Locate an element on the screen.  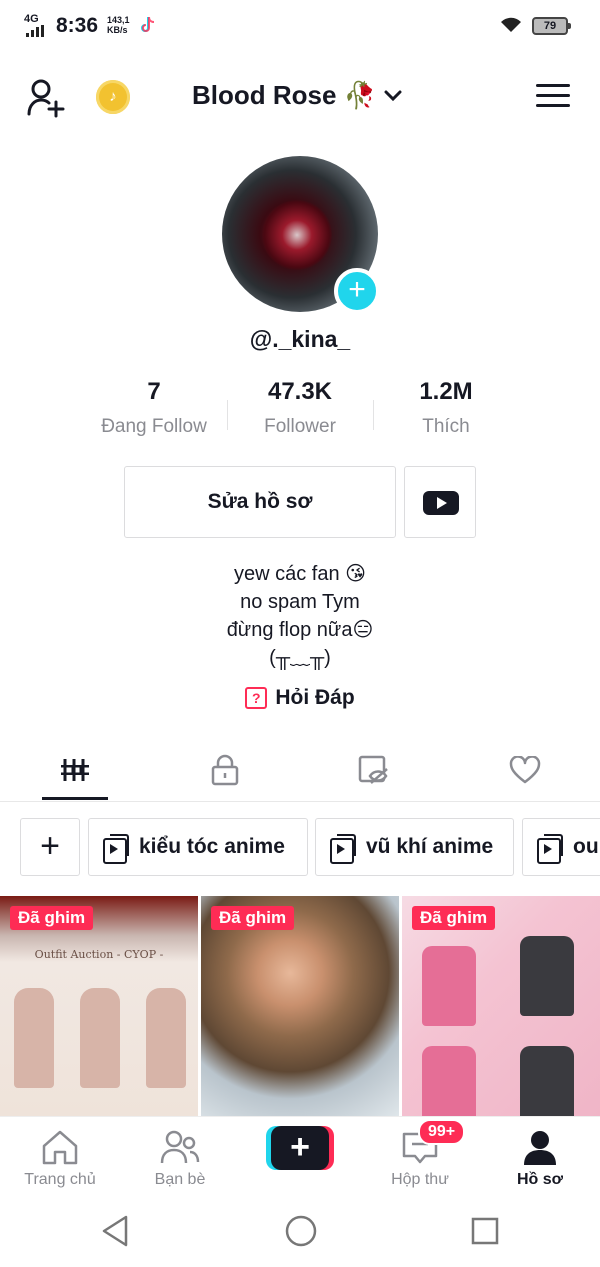
stat-following: 7 Đang Follow is located at coordinates (154, 408).